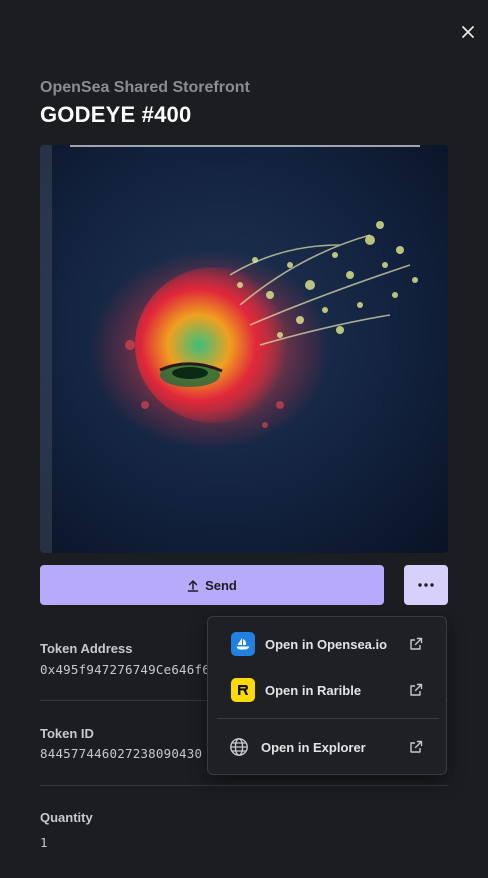  I want to click on close-icon, so click(468, 32).